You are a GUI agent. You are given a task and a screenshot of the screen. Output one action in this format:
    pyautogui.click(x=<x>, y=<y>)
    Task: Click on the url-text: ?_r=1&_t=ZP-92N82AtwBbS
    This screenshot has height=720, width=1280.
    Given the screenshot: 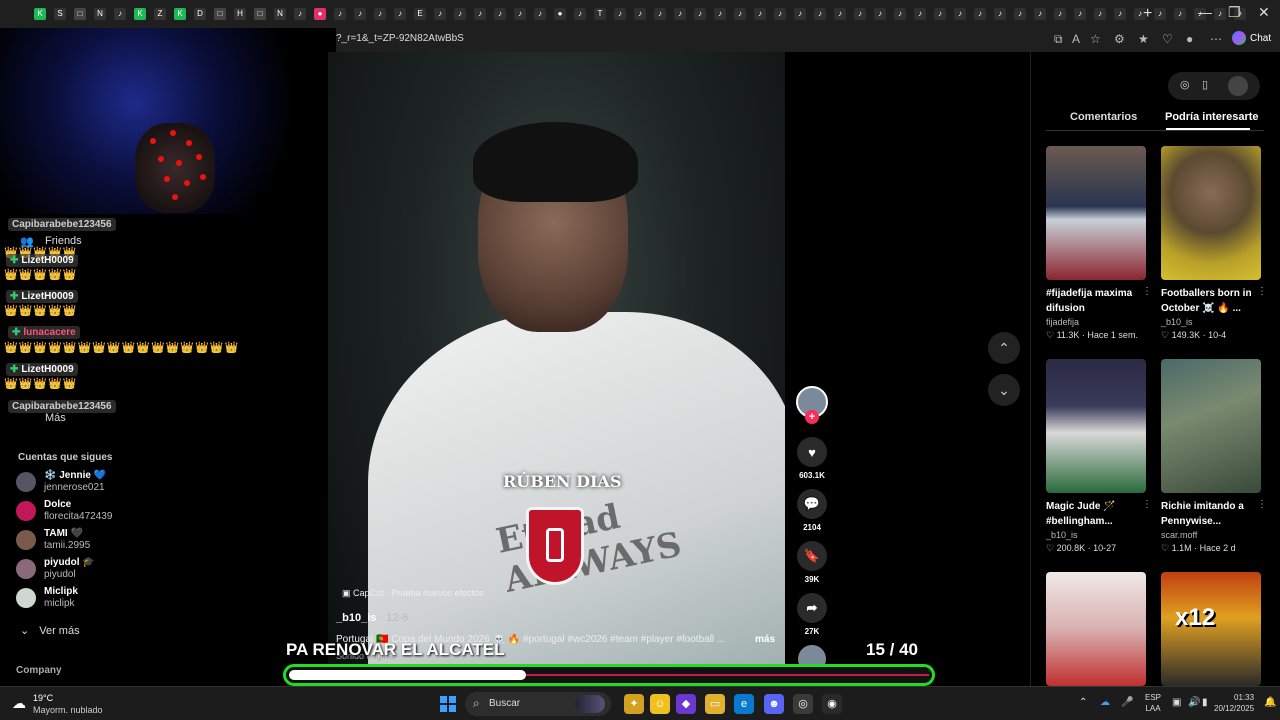 What is the action you would take?
    pyautogui.click(x=400, y=38)
    